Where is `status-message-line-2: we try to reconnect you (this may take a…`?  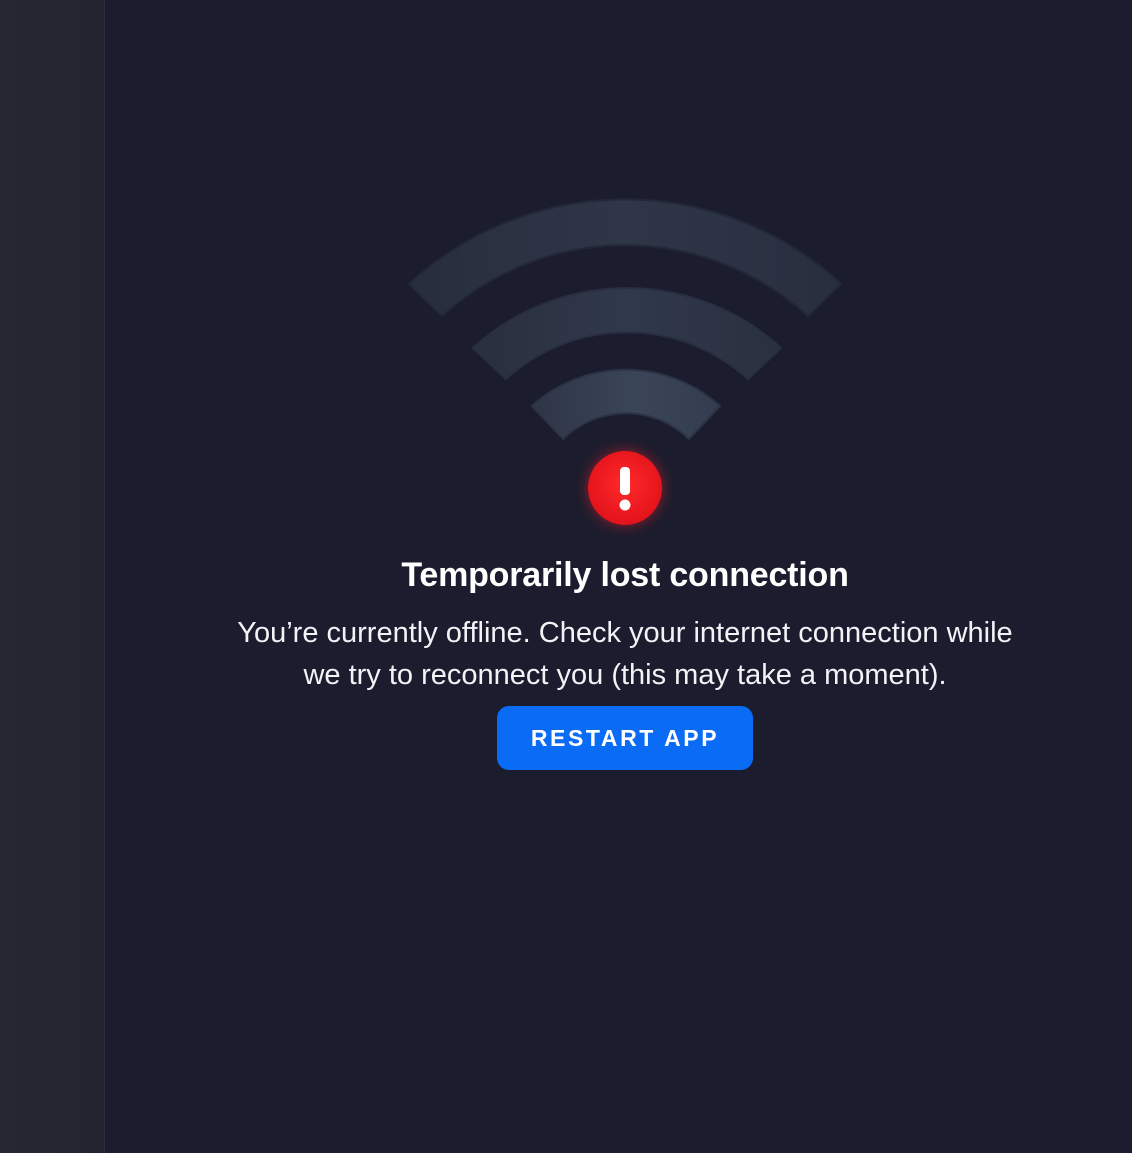 status-message-line-2: we try to reconnect you (this may take a… is located at coordinates (625, 675).